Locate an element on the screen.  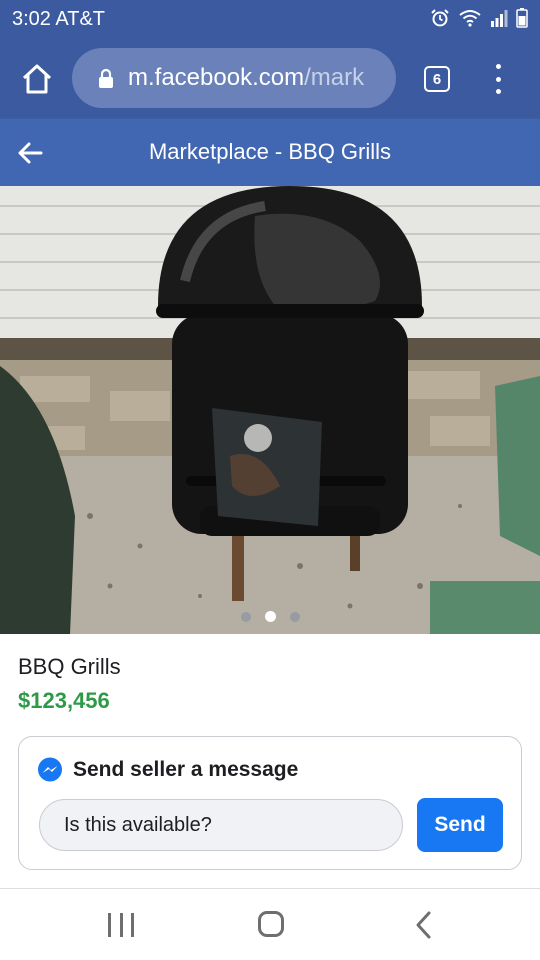
tab-count: 6 is located at coordinates (437, 79).